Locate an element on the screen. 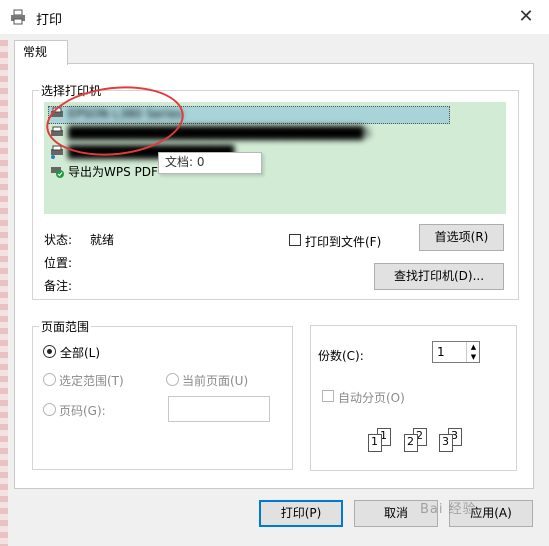  collate-page: 3 is located at coordinates (446, 443).